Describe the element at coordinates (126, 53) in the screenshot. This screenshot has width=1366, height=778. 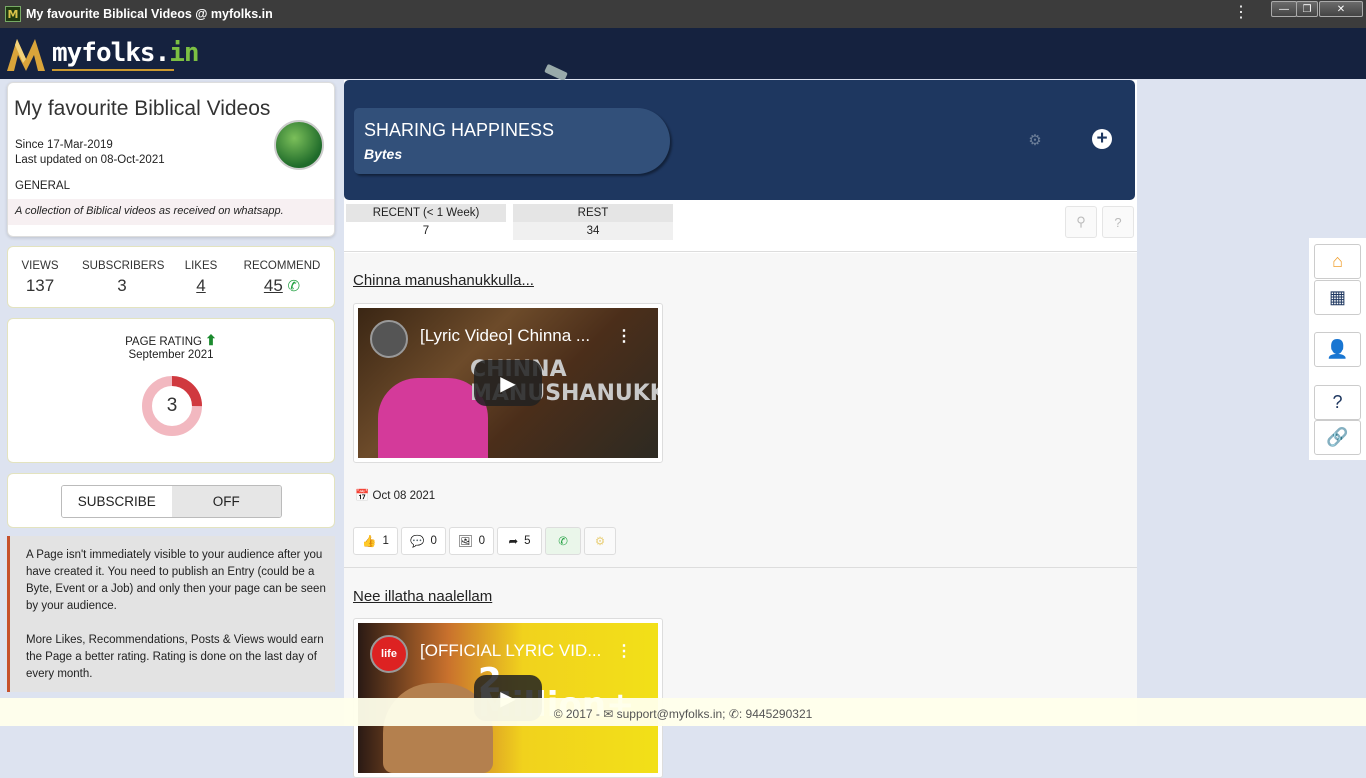
I see `logo-text: myfolks.in` at that location.